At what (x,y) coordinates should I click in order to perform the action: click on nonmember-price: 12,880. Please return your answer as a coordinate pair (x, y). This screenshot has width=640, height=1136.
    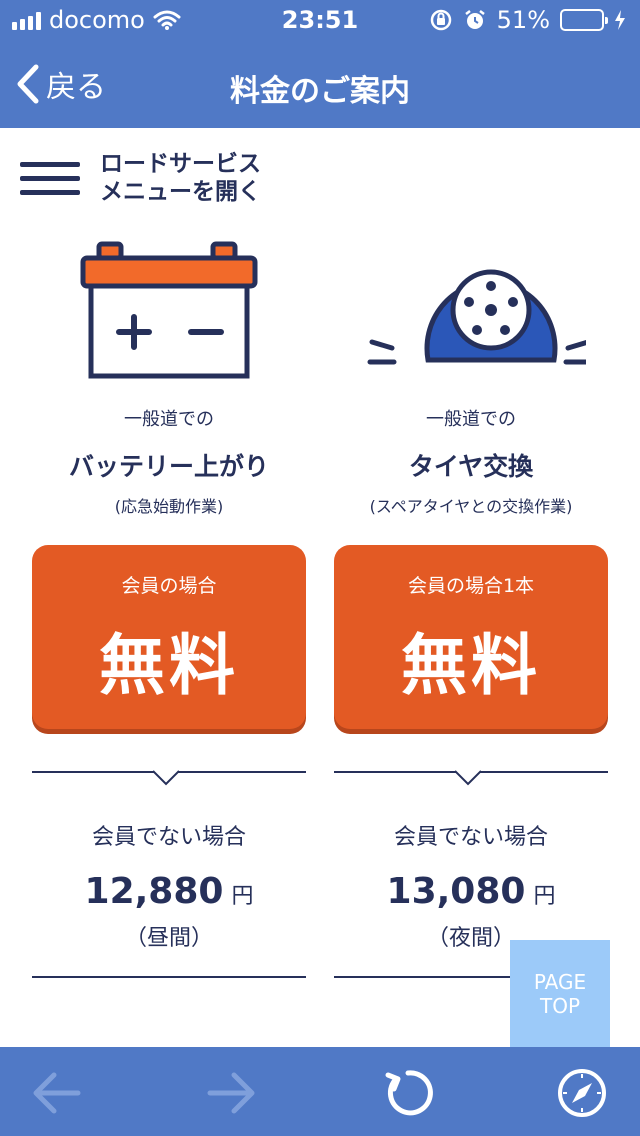
    Looking at the image, I should click on (154, 891).